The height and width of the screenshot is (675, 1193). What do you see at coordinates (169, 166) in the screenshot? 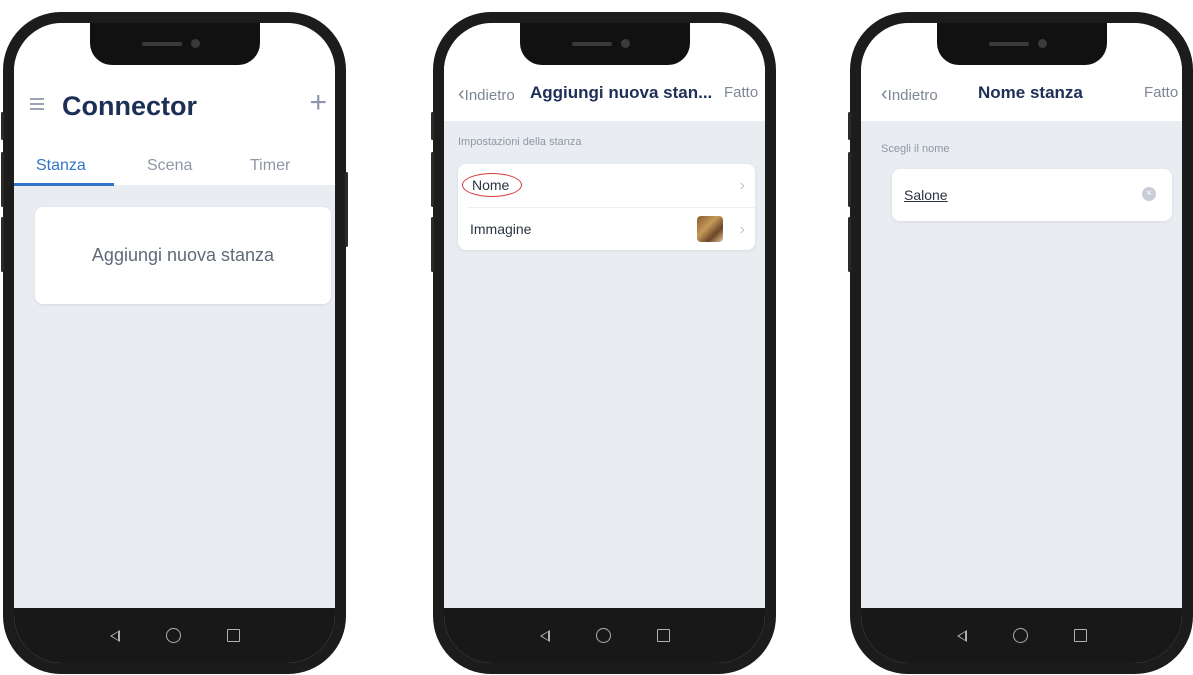
I see `tab-scena: Scena` at bounding box center [169, 166].